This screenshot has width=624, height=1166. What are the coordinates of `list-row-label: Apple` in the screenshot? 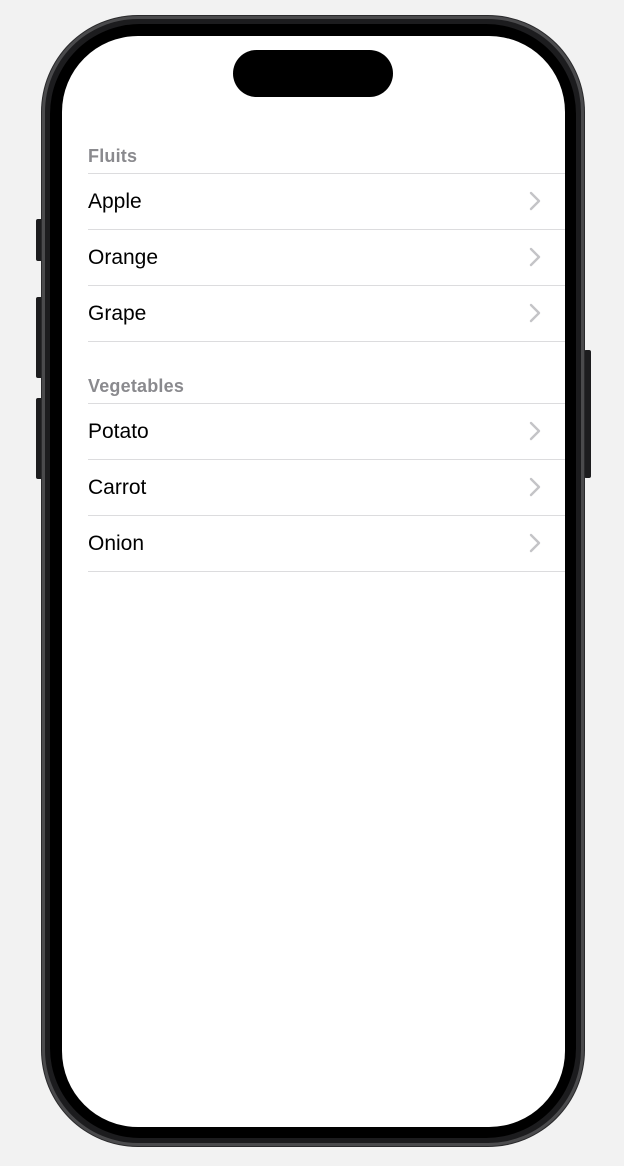 It's located at (115, 201).